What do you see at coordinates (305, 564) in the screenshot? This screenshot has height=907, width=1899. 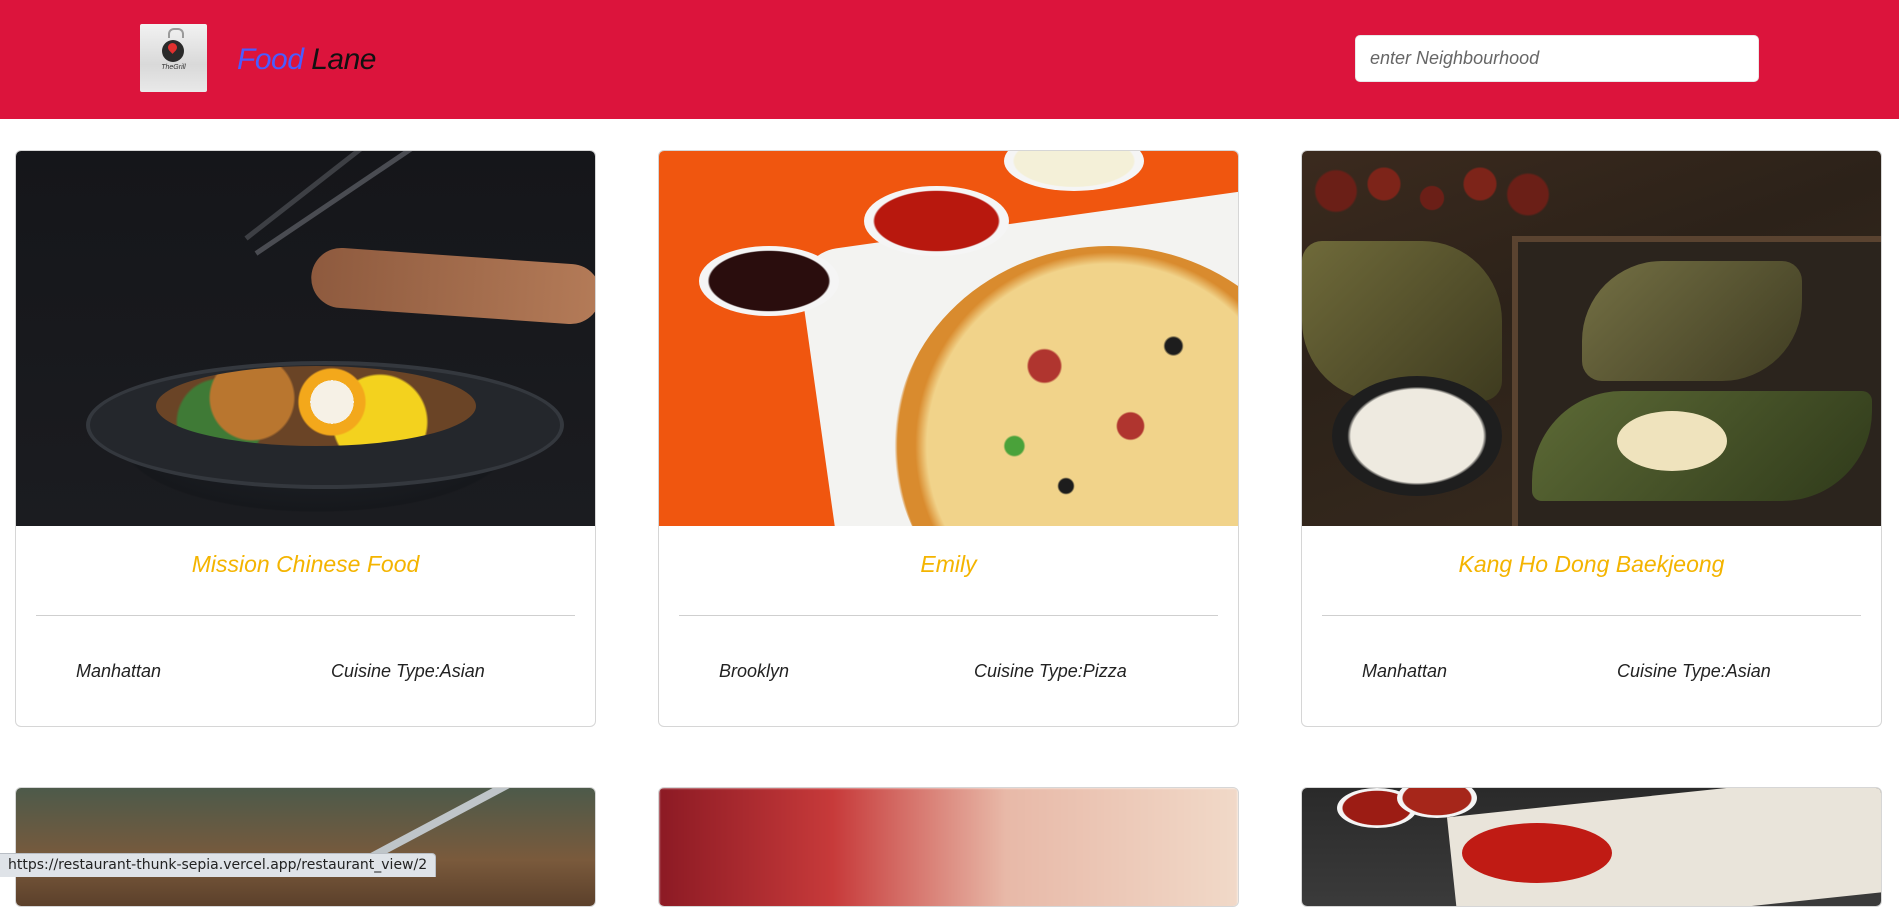 I see `restaurant-name: Mission Chinese Food` at bounding box center [305, 564].